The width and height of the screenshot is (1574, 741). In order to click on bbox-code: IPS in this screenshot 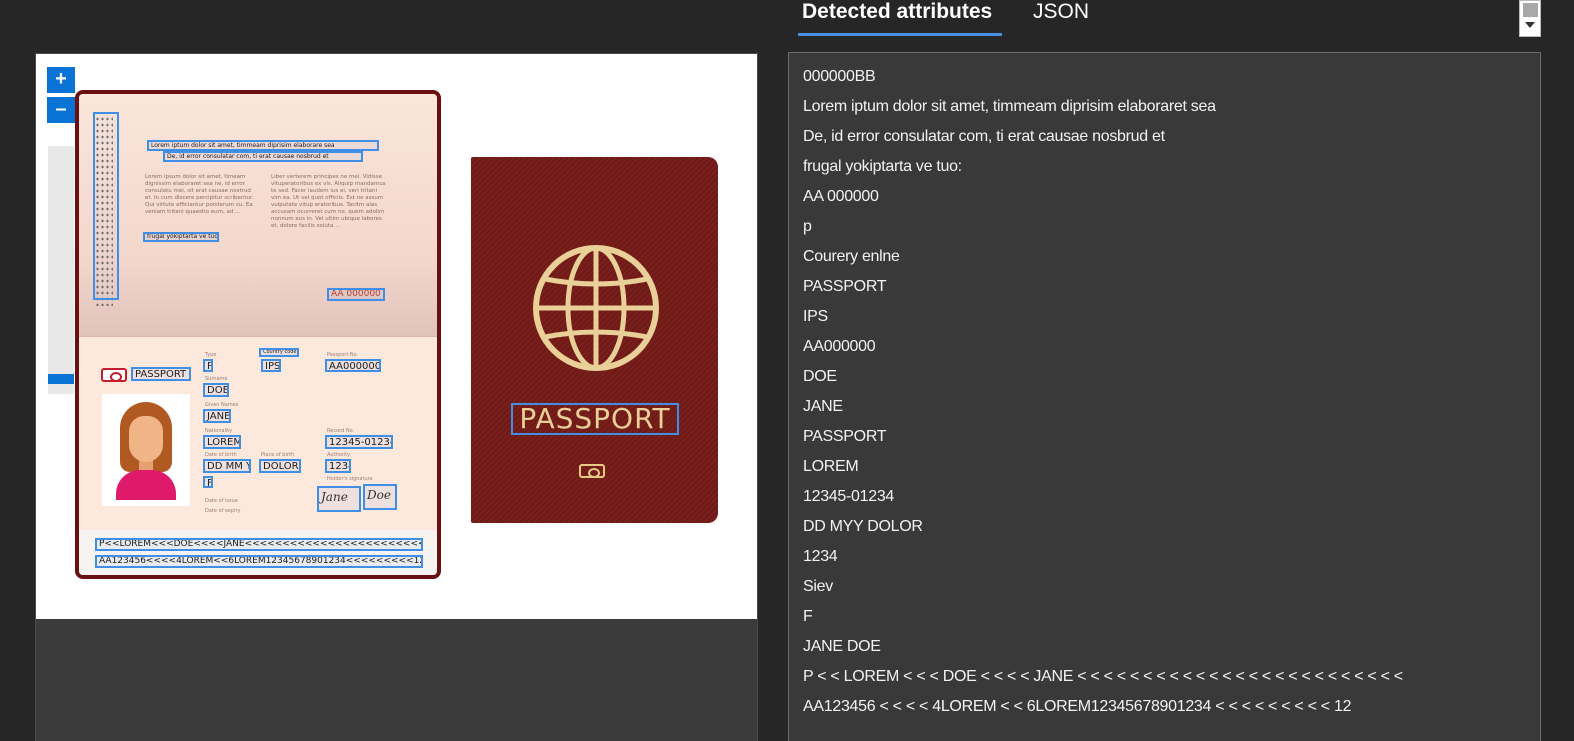, I will do `click(271, 365)`.